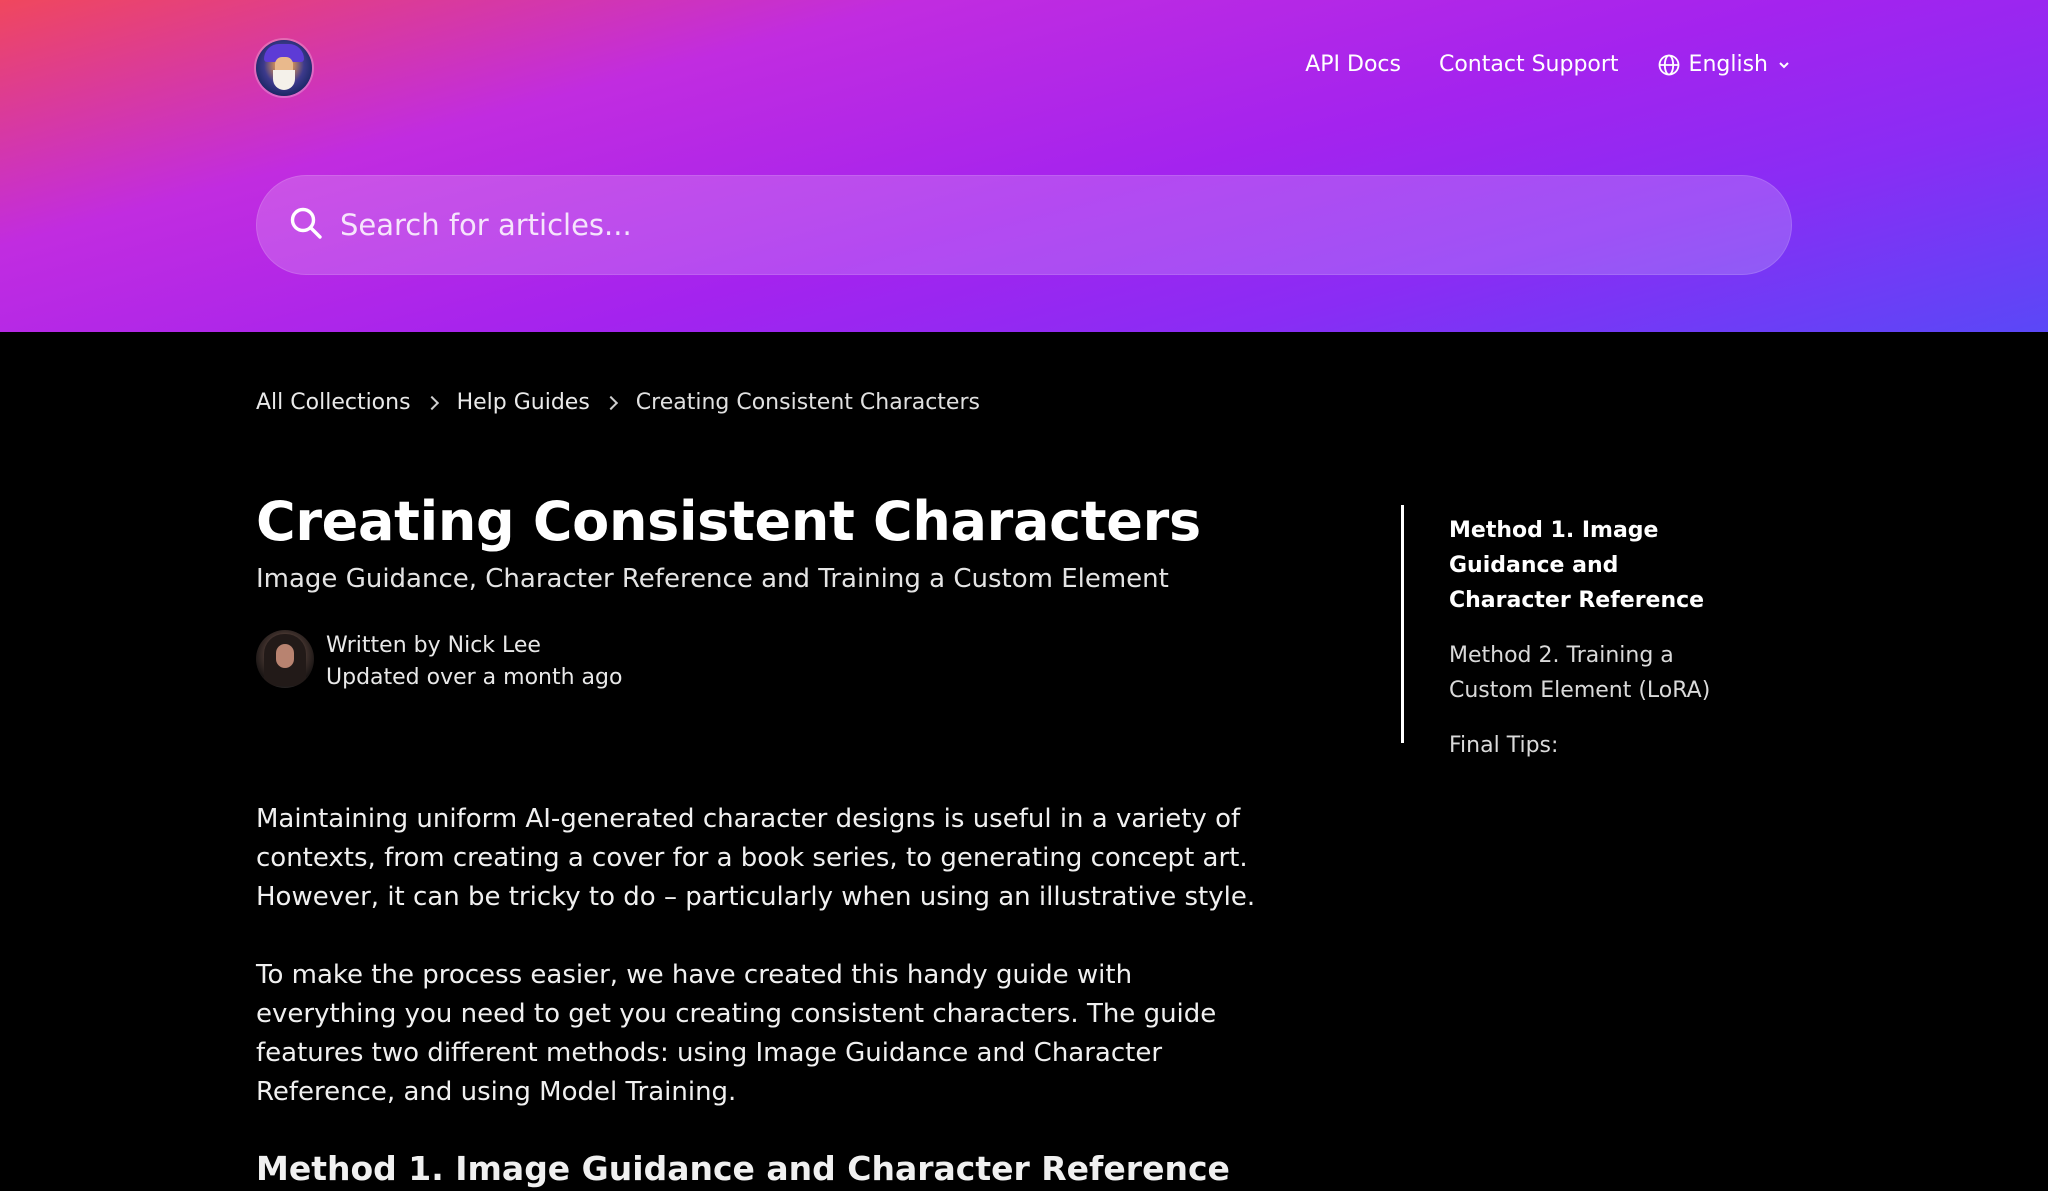 The image size is (2048, 1191). I want to click on chevron-down-icon, so click(1784, 65).